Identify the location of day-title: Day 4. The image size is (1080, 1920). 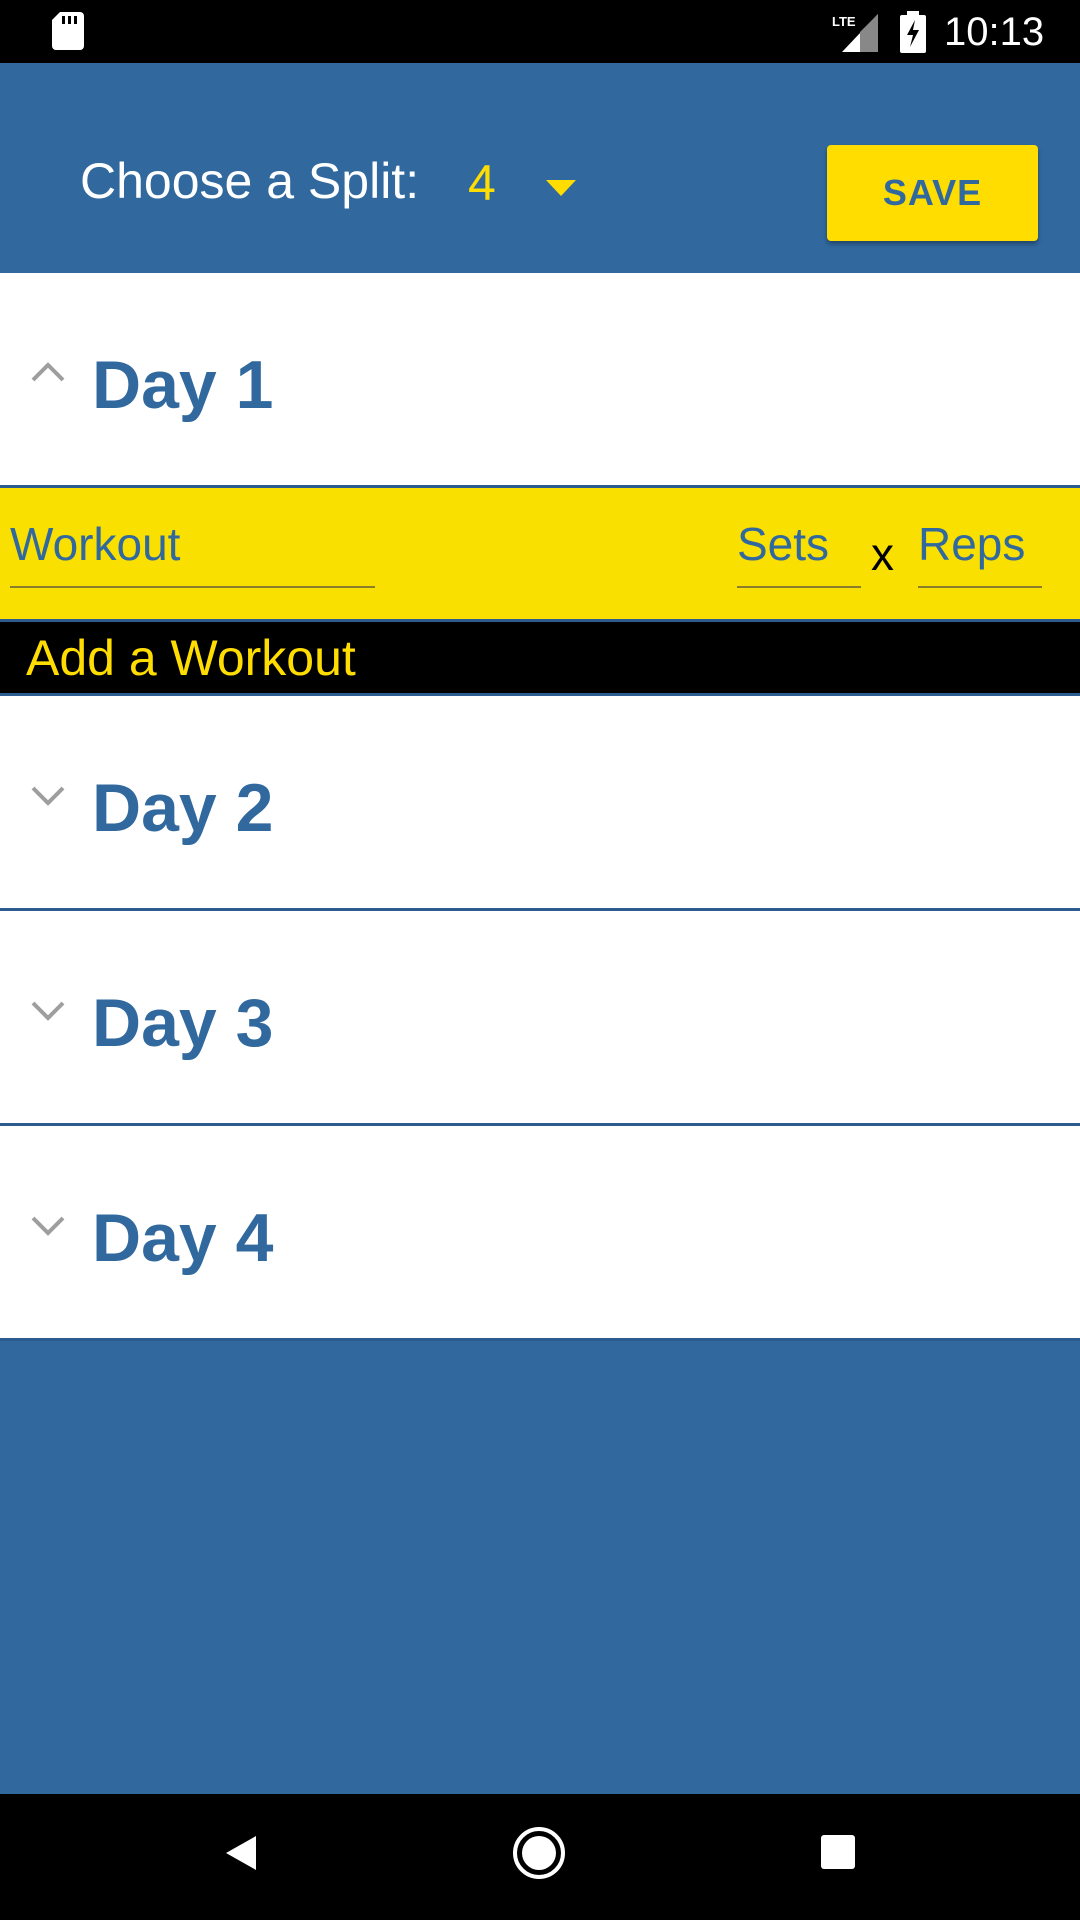
(183, 1238).